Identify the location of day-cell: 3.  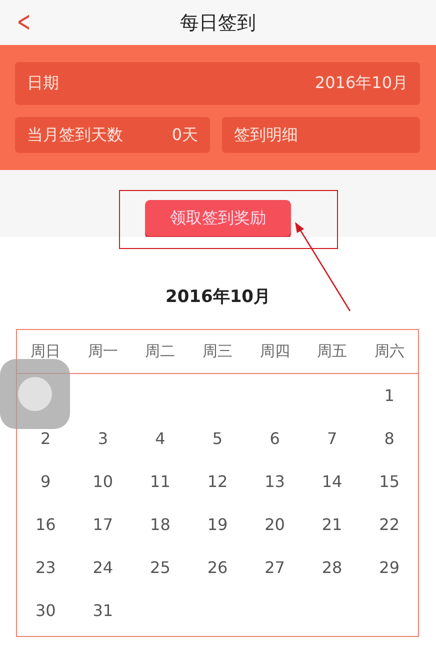
(103, 438).